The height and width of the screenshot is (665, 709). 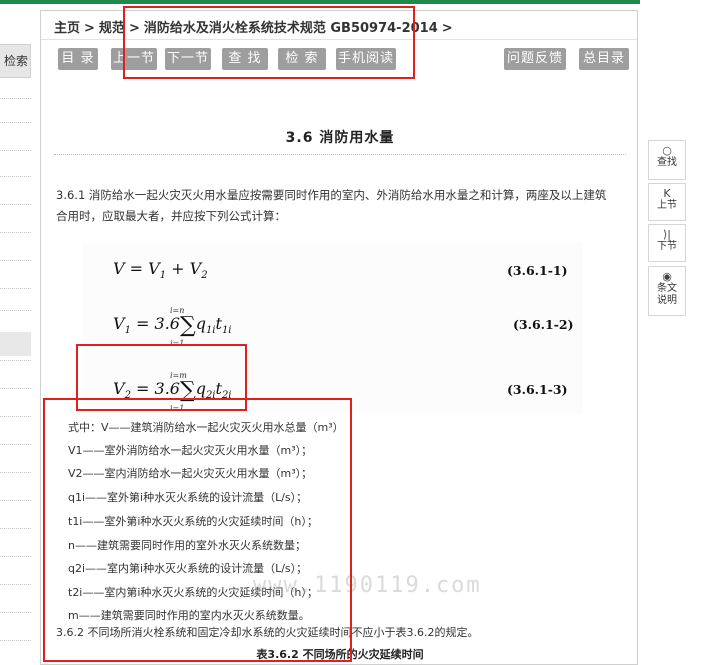 I want to click on next-section-icon: ⟩|, so click(x=667, y=234).